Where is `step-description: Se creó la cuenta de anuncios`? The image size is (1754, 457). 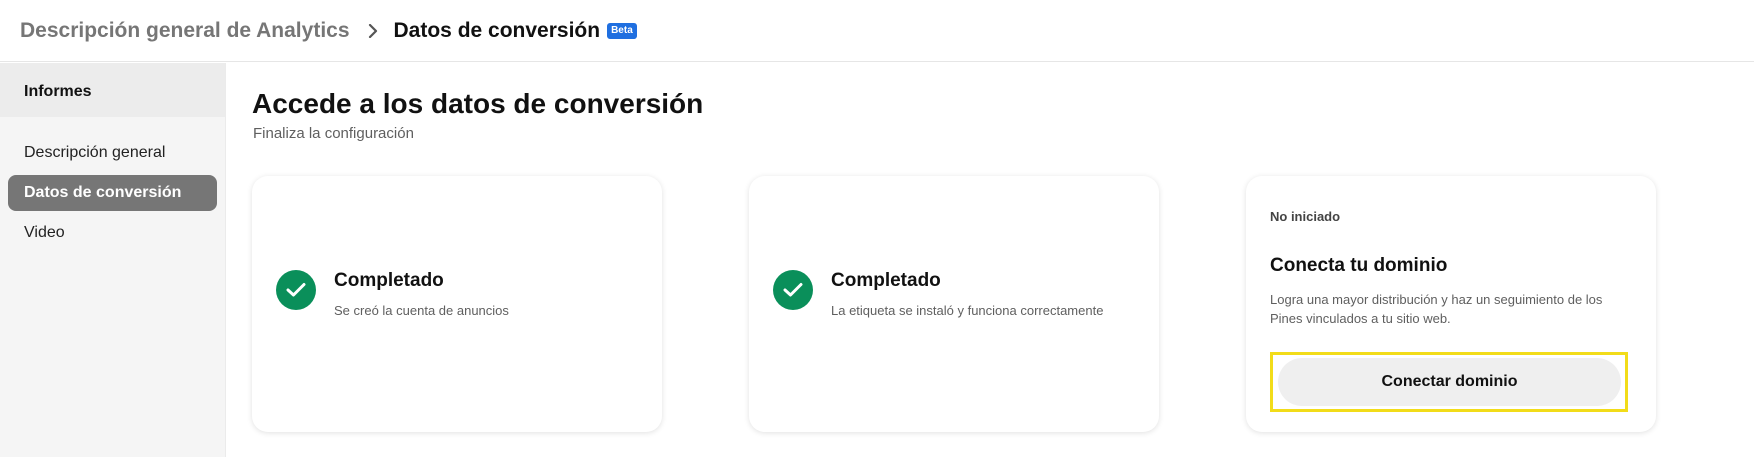 step-description: Se creó la cuenta de anuncios is located at coordinates (421, 310).